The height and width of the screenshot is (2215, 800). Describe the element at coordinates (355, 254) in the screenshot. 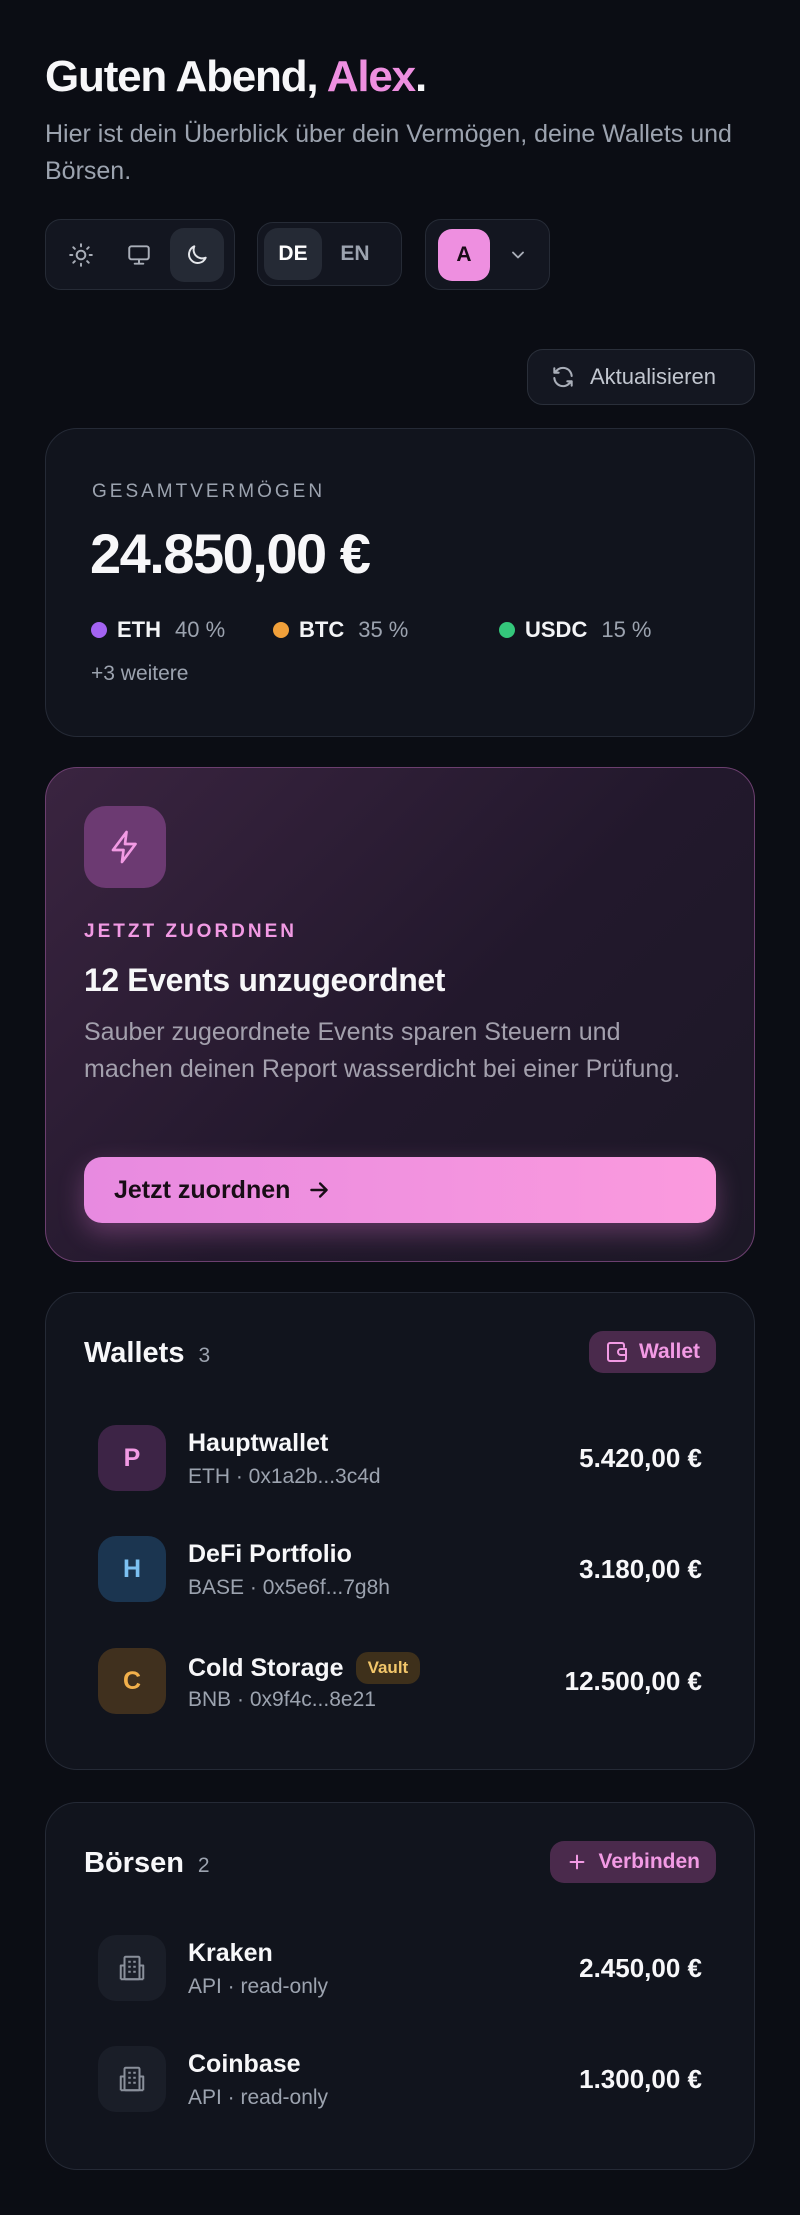

I see `language-en-button: EN` at that location.